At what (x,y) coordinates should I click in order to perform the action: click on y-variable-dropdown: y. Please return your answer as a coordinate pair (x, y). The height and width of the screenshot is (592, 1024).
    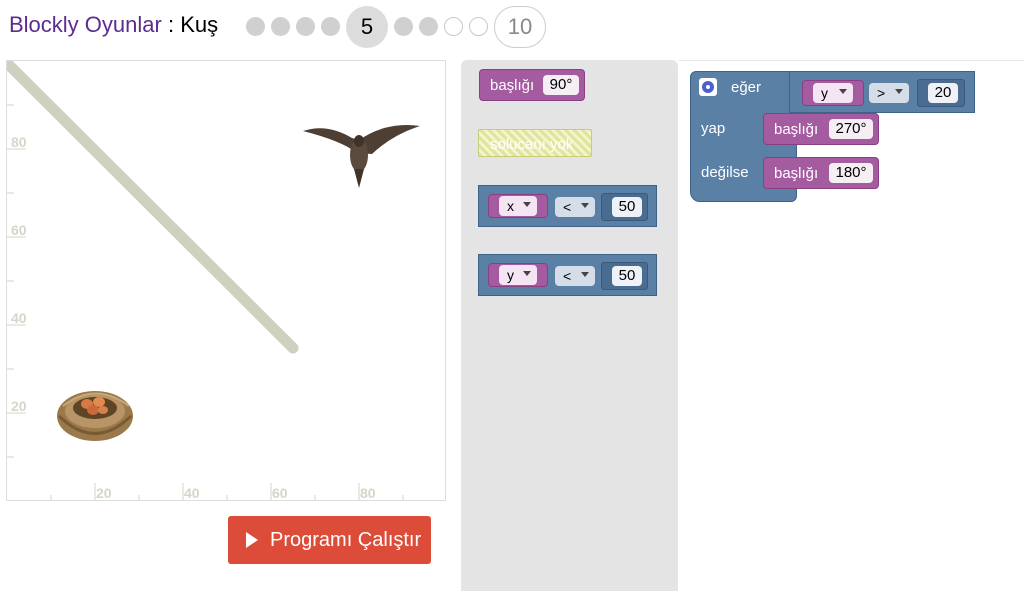
    Looking at the image, I should click on (518, 275).